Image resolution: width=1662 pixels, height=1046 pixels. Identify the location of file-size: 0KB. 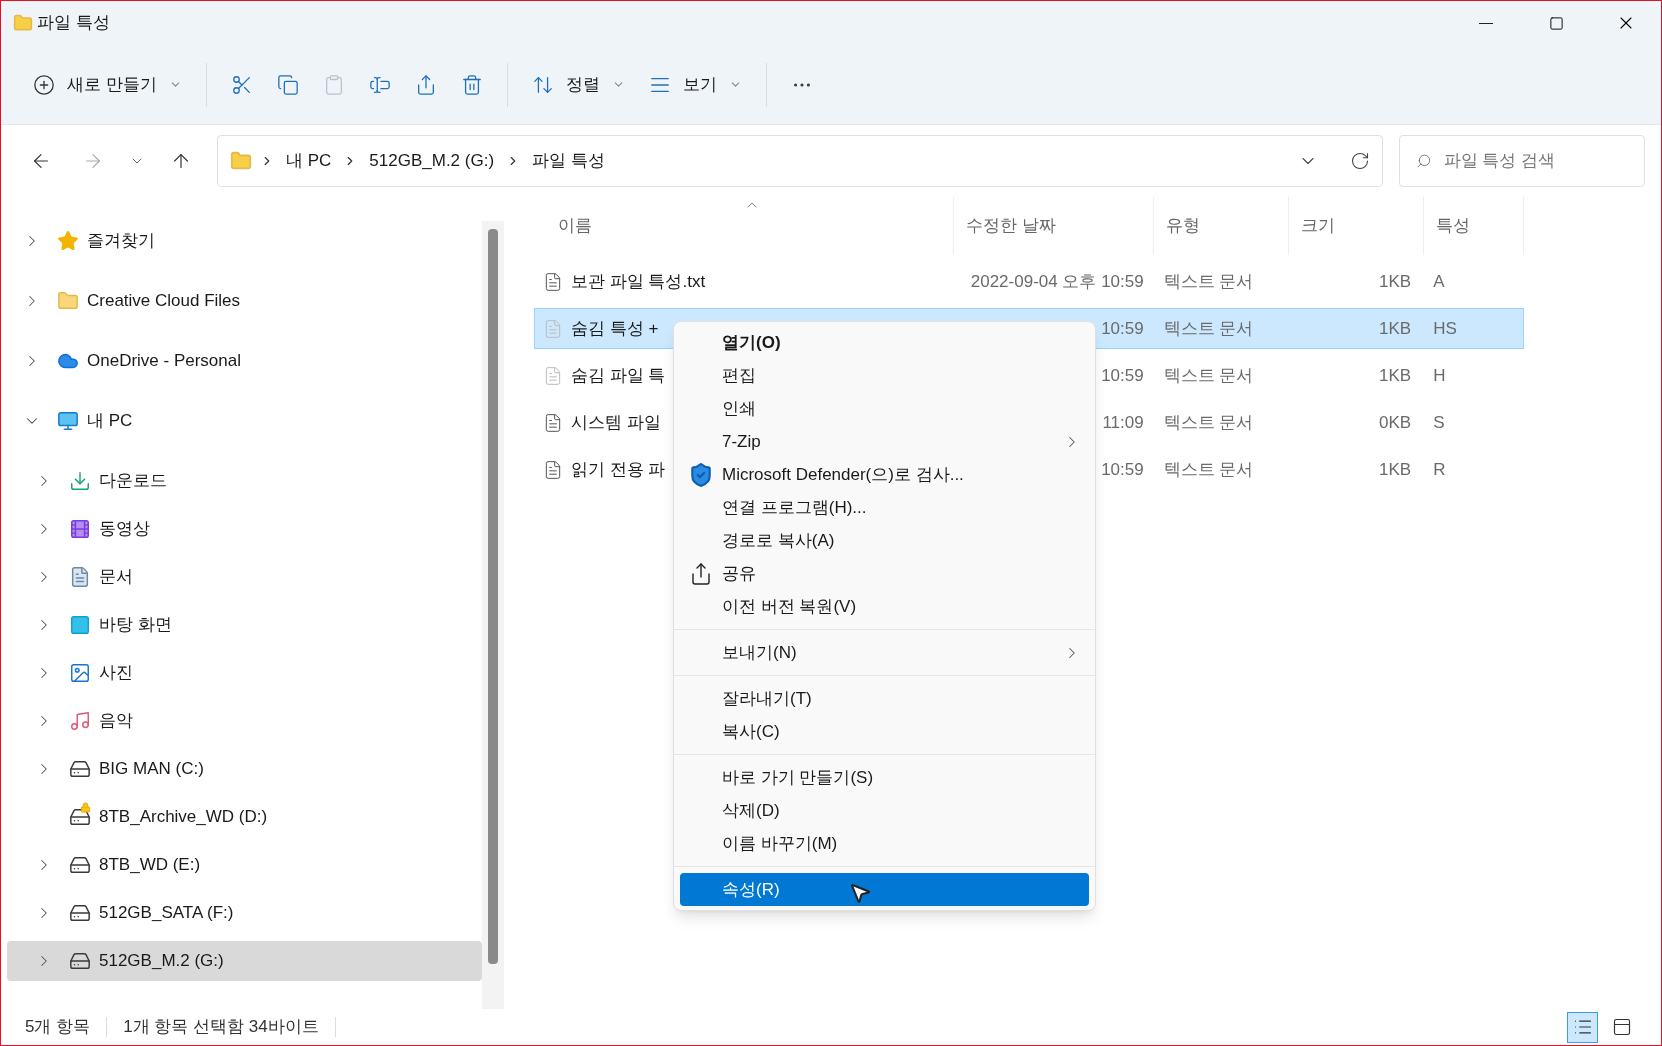
(1395, 422).